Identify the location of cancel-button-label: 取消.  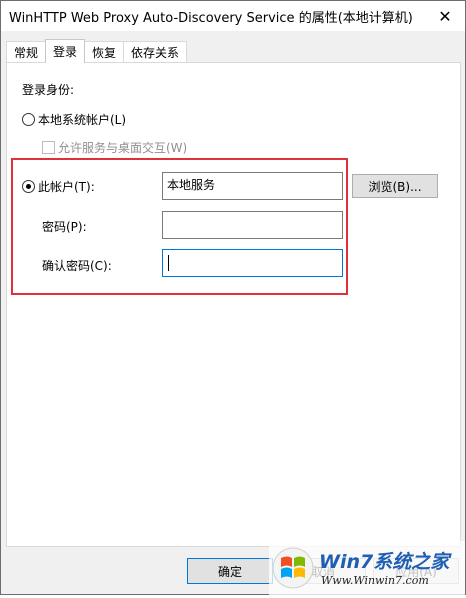
(322, 571).